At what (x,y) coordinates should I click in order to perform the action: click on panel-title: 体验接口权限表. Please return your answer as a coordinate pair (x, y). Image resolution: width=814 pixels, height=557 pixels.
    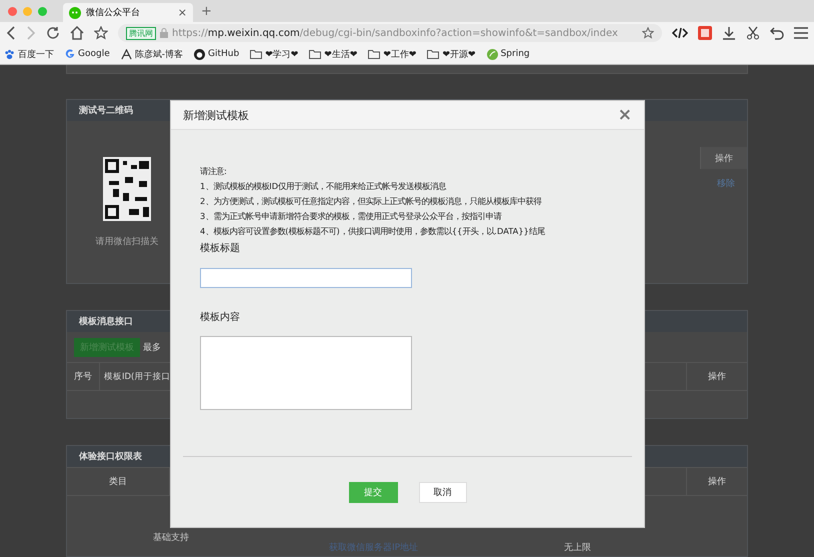
    Looking at the image, I should click on (110, 456).